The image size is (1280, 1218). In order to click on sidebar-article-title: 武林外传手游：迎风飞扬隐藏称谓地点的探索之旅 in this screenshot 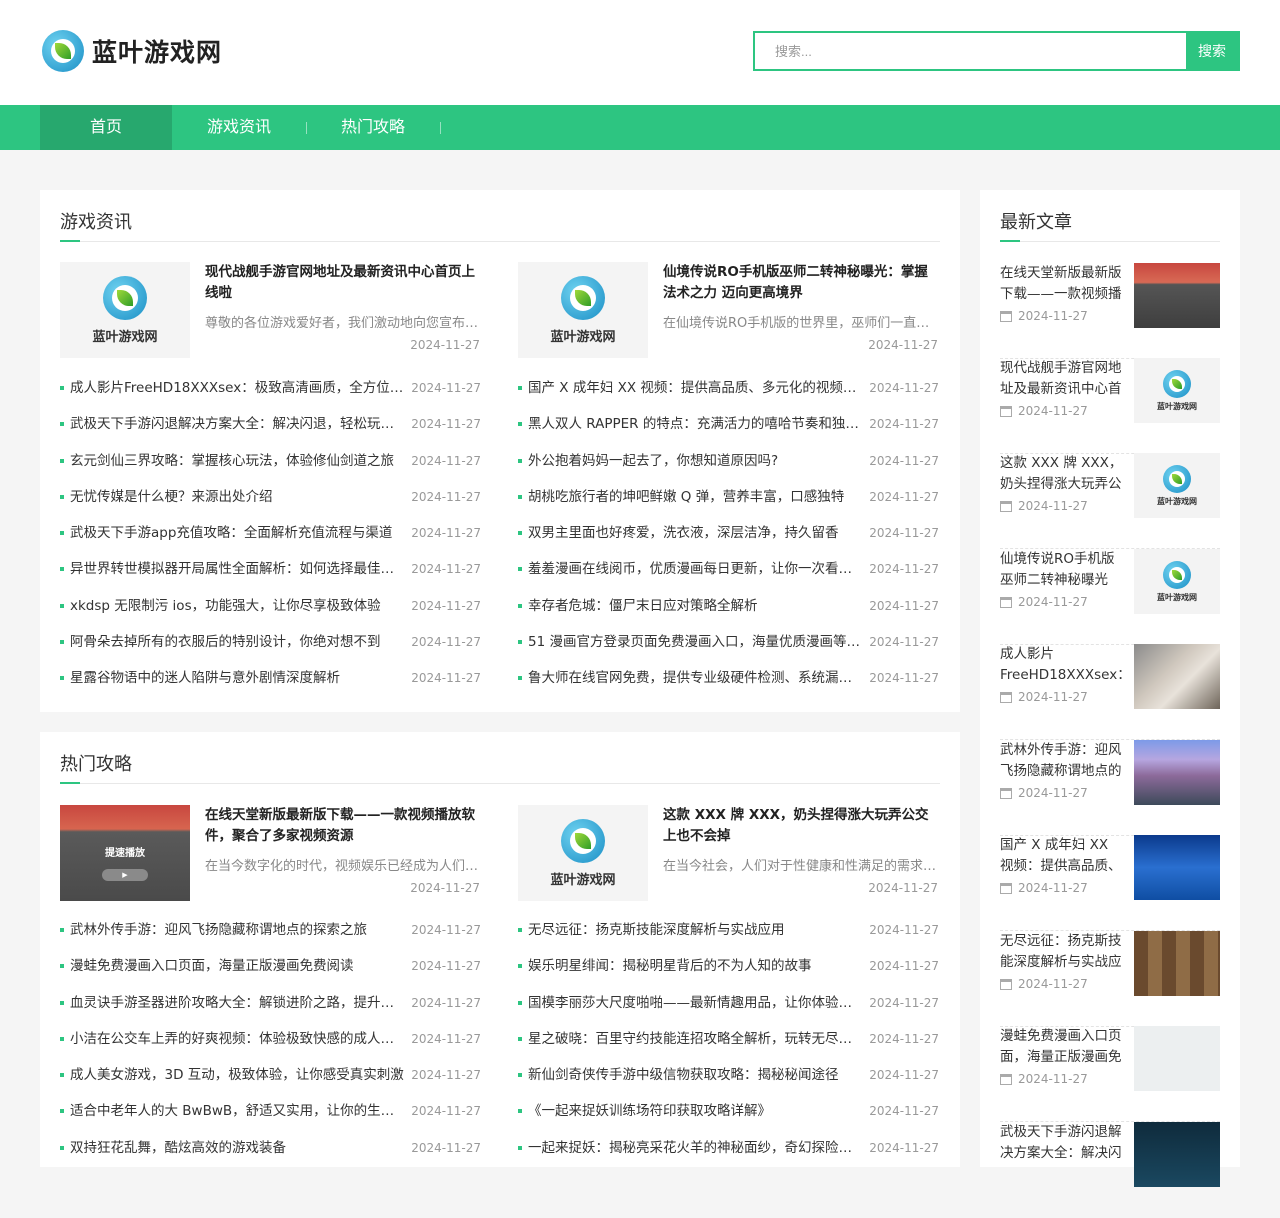, I will do `click(1062, 761)`.